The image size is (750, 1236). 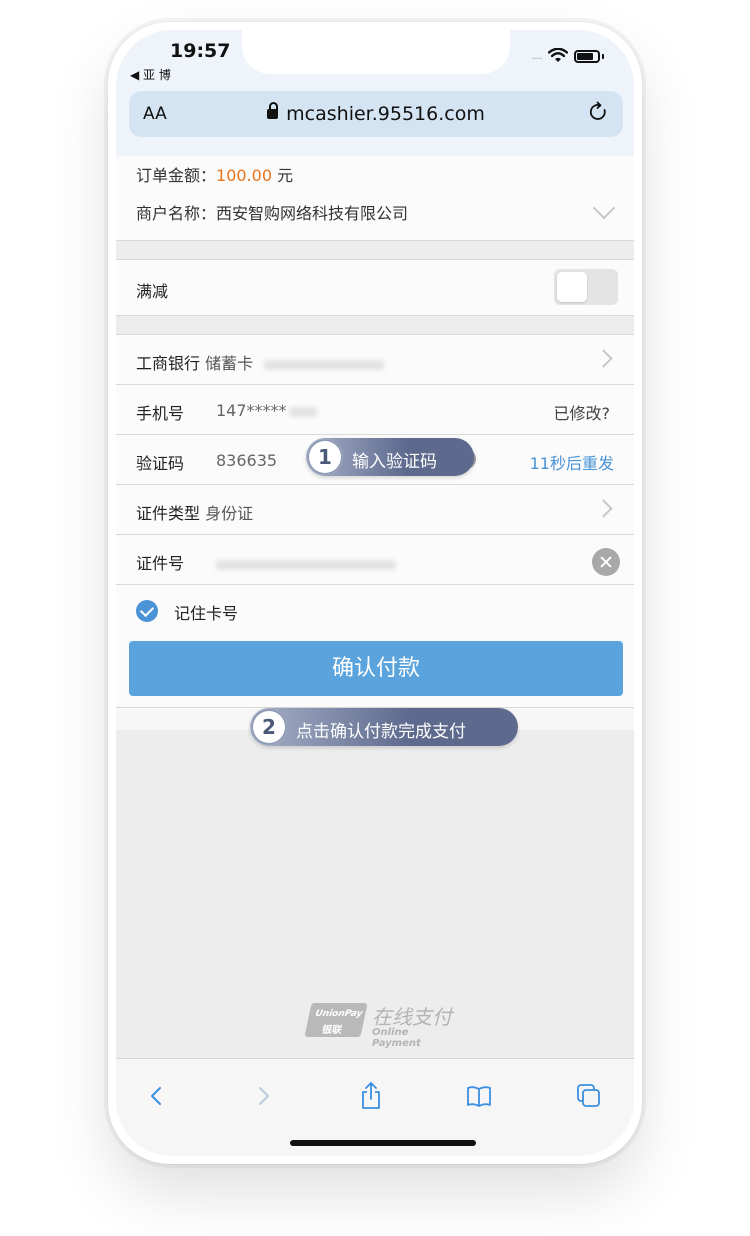 I want to click on notch, so click(x=376, y=52).